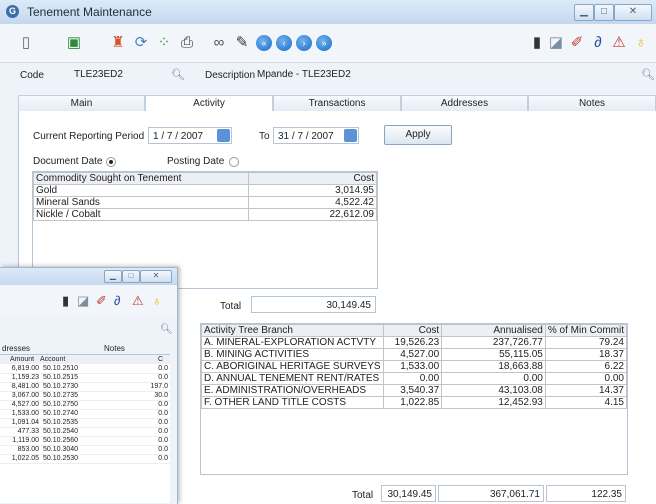  I want to click on find-icon: ∞, so click(219, 43).